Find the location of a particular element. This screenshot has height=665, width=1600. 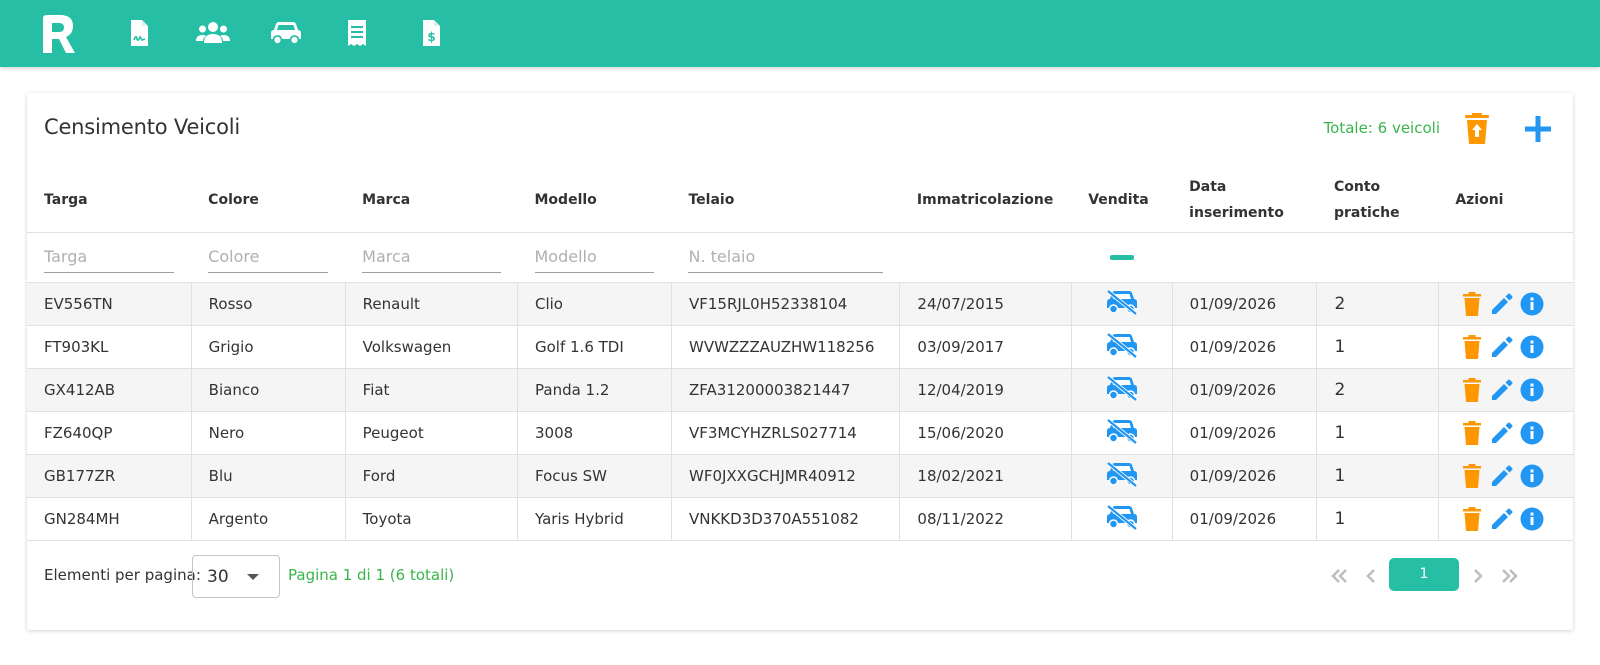

cell-colore: Bianco is located at coordinates (268, 390).